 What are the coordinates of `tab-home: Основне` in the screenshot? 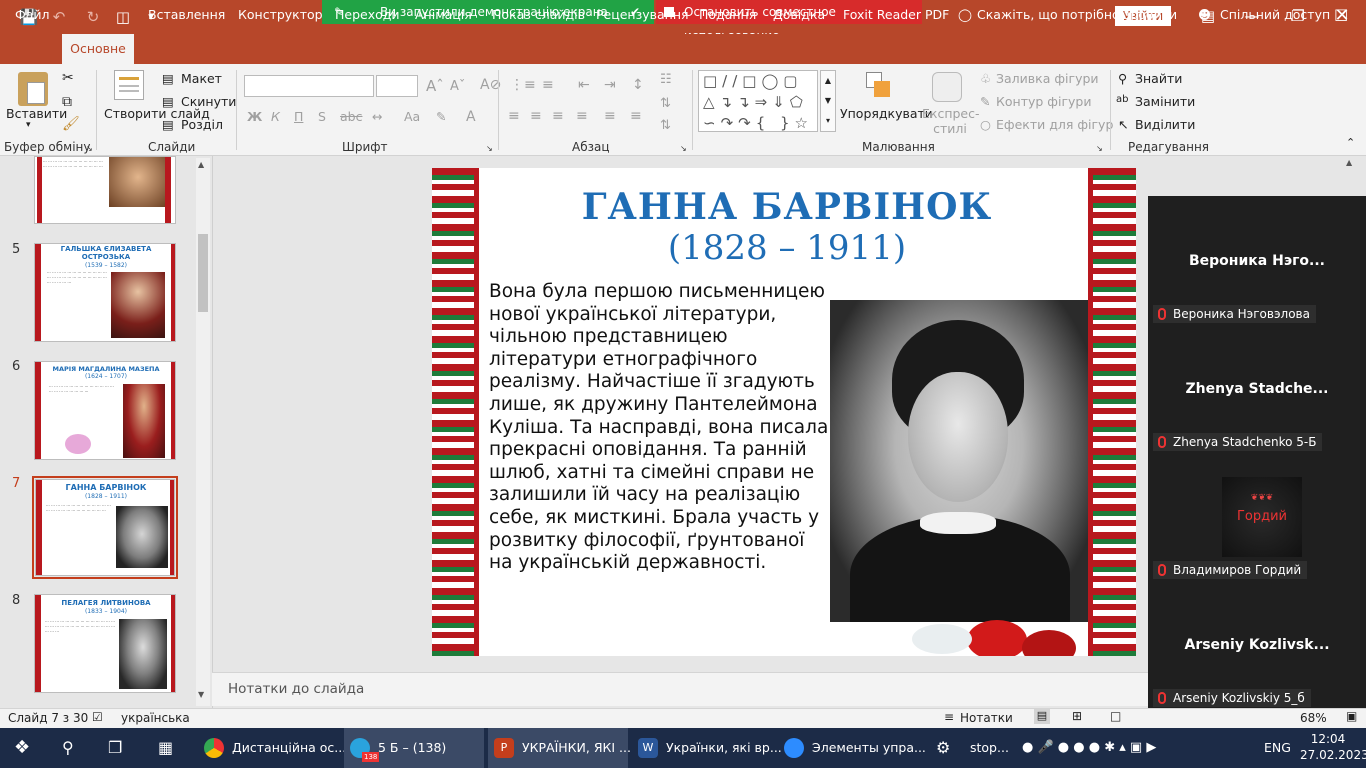 It's located at (98, 49).